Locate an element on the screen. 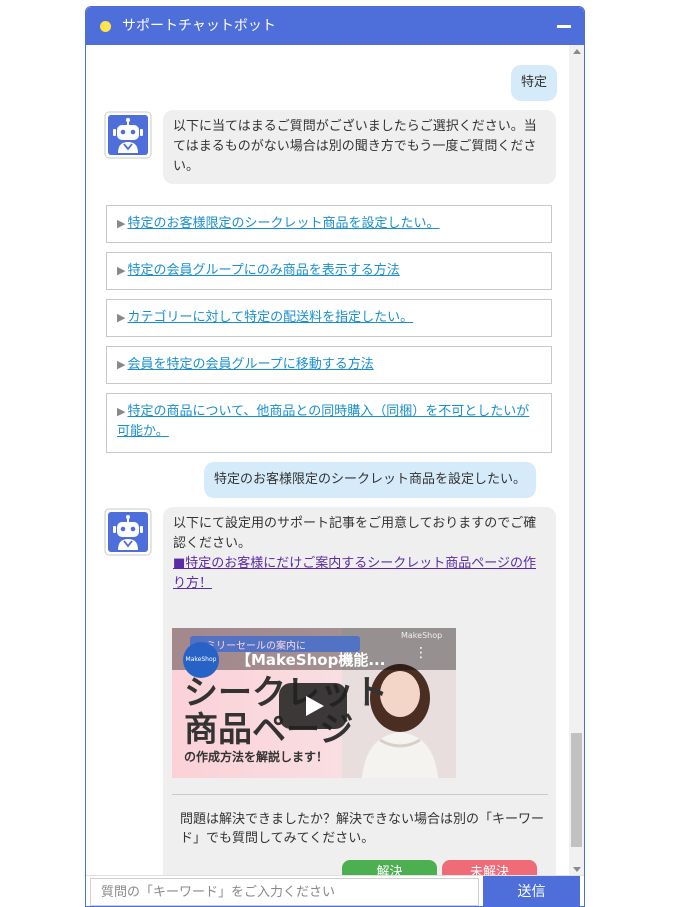 The image size is (680, 907). suggestion-option: ▶ 特定の商品について、他商品との同時購入（同梱）を不可としたいが可能か。 is located at coordinates (329, 423).